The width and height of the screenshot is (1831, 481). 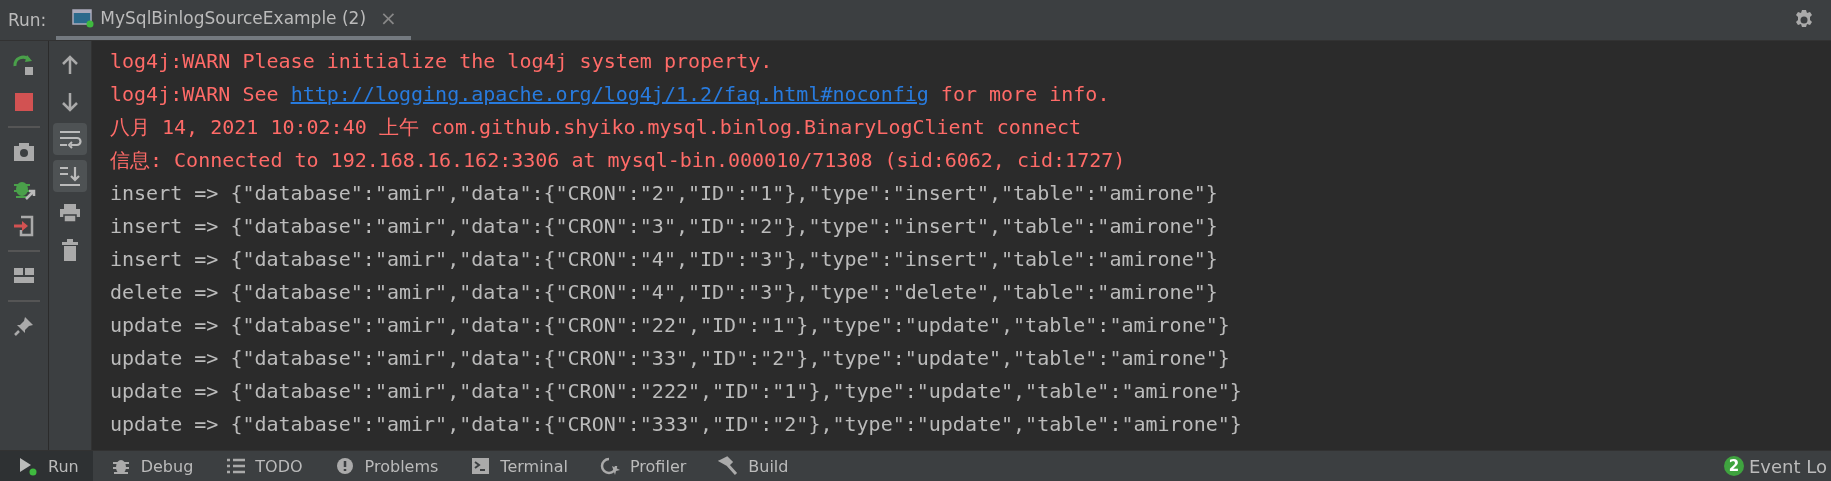 What do you see at coordinates (441, 61) in the screenshot?
I see `console-line: log4j:WARN Please initialize the log4j system property.` at bounding box center [441, 61].